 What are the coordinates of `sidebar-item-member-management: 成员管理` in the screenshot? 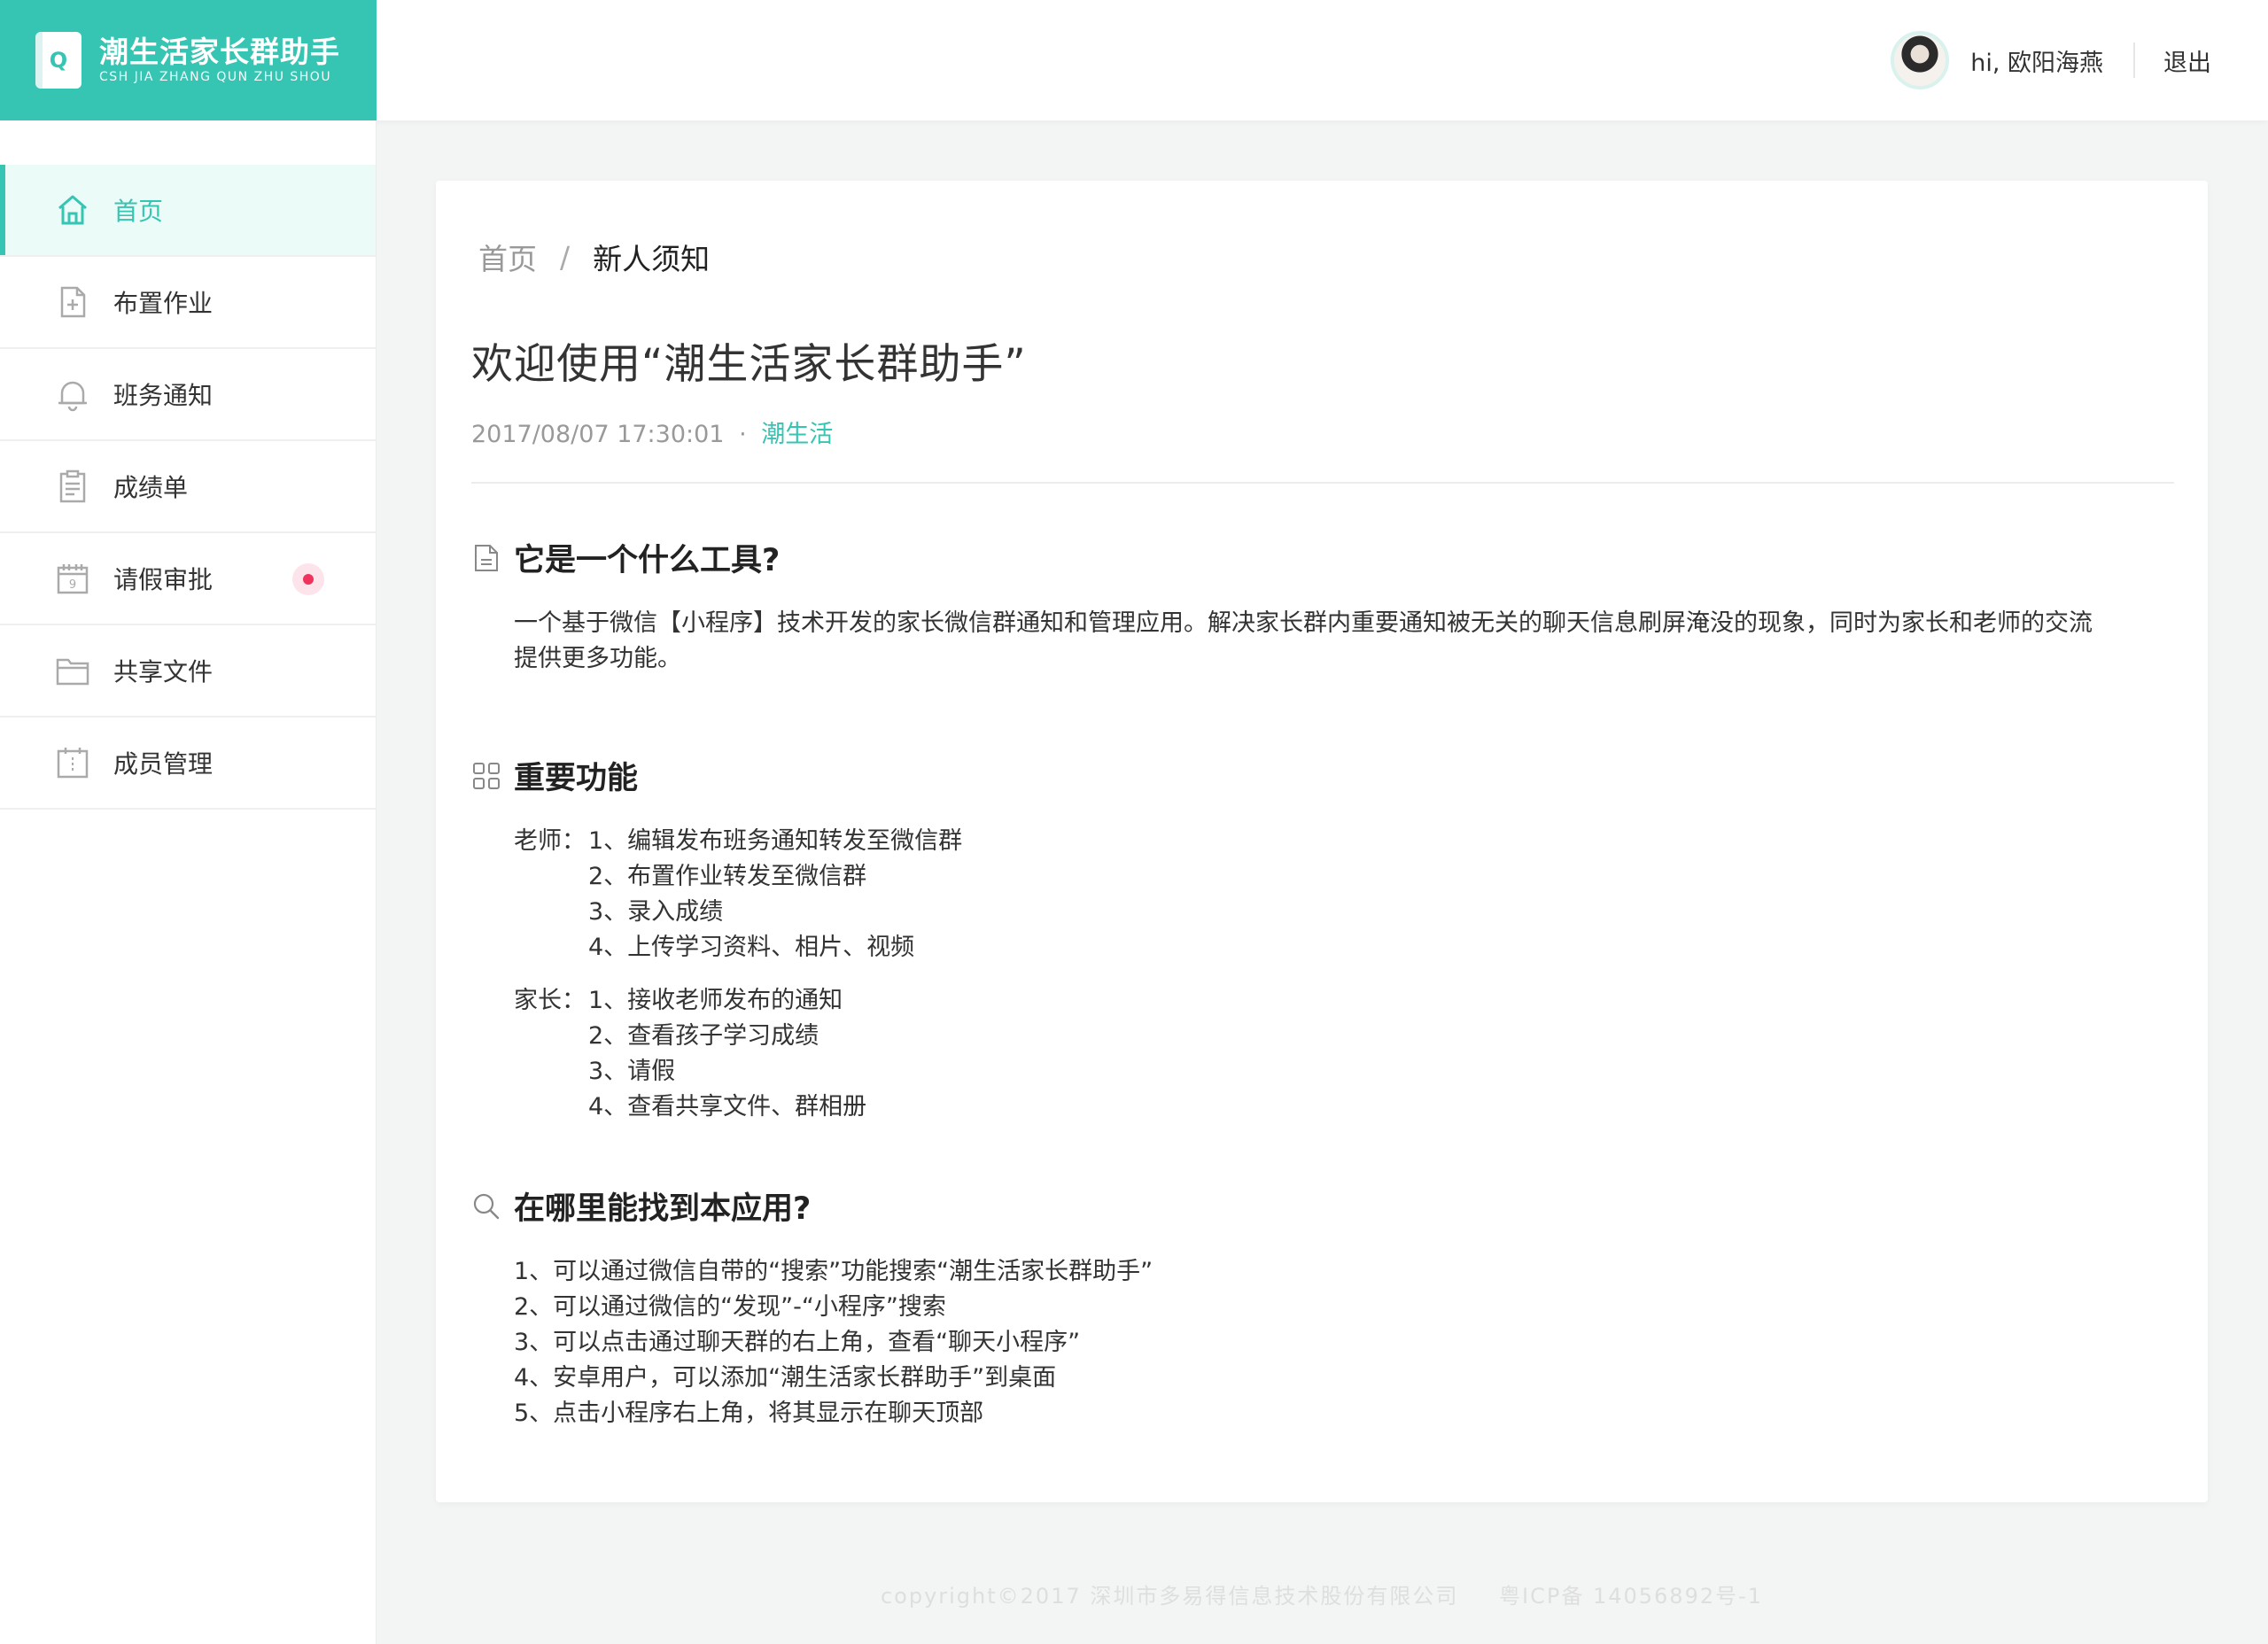 It's located at (188, 763).